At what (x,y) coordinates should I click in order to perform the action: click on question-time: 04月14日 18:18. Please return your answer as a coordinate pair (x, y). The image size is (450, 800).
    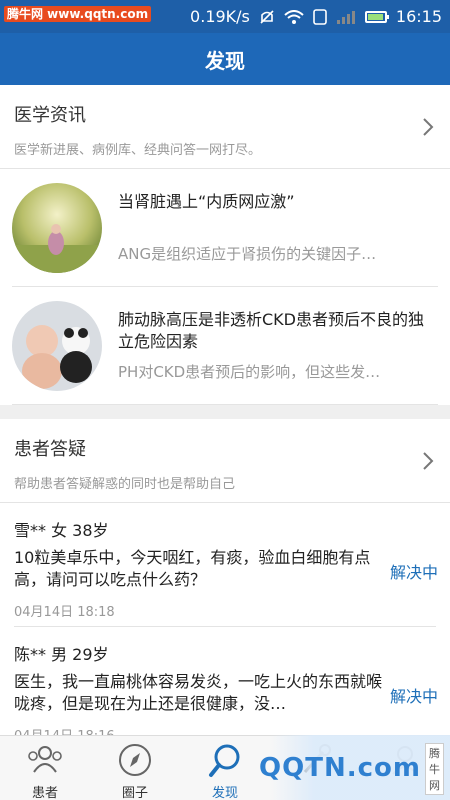
    Looking at the image, I should click on (64, 612).